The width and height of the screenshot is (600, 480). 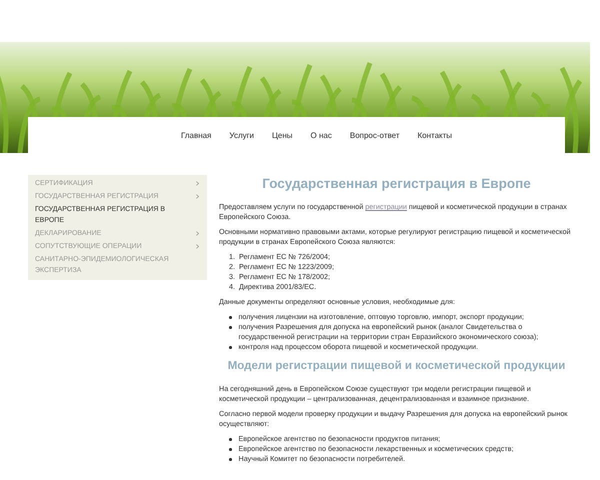 I want to click on nav-link: О нас, so click(x=321, y=135).